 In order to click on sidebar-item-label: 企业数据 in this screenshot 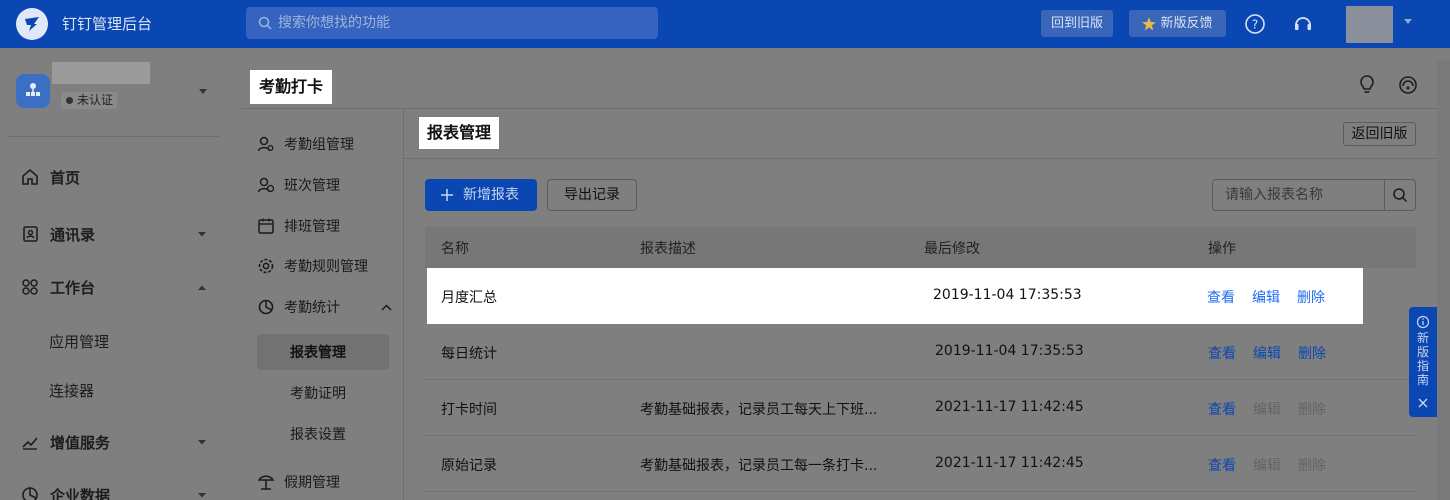, I will do `click(80, 493)`.